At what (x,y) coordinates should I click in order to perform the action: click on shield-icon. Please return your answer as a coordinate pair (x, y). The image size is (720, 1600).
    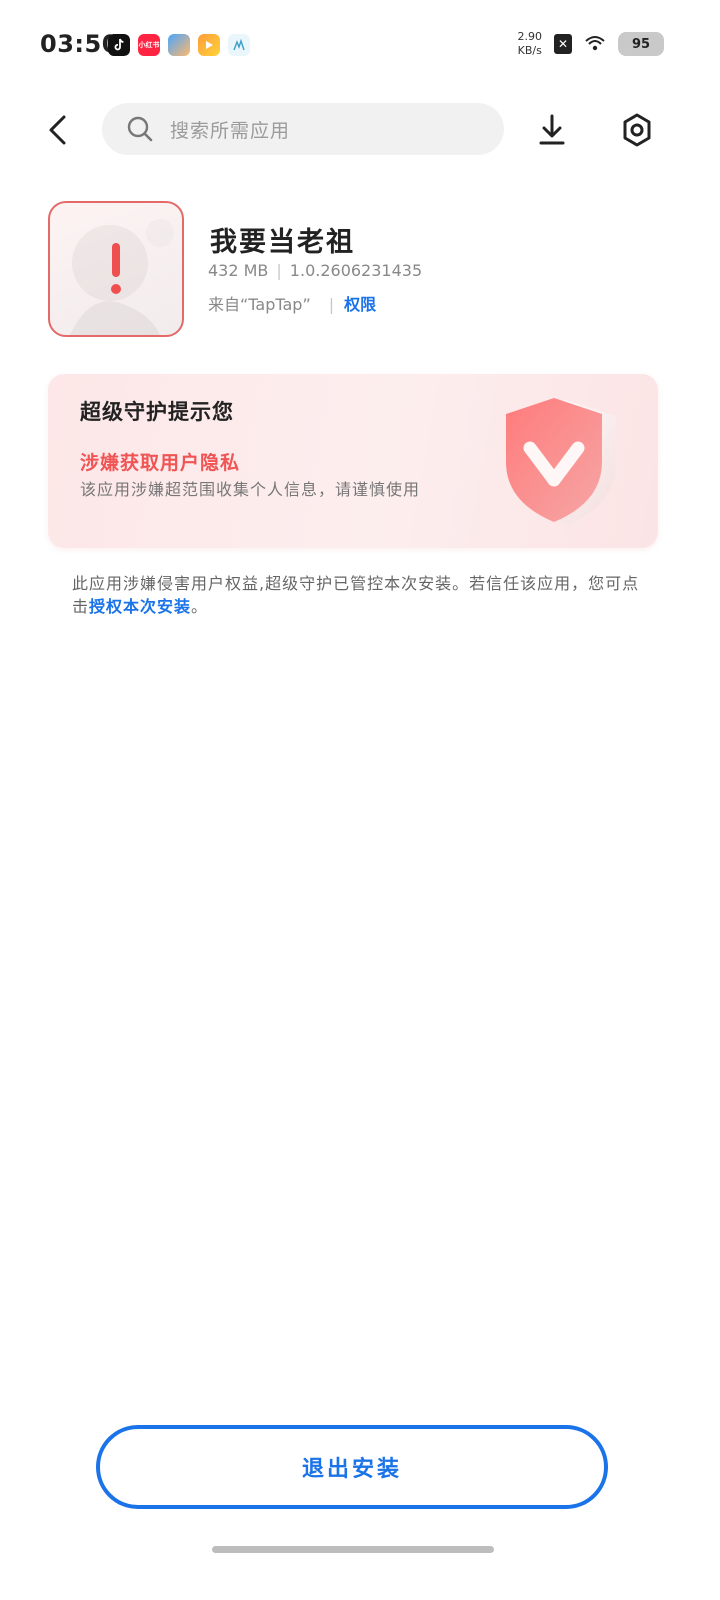
    Looking at the image, I should click on (561, 462).